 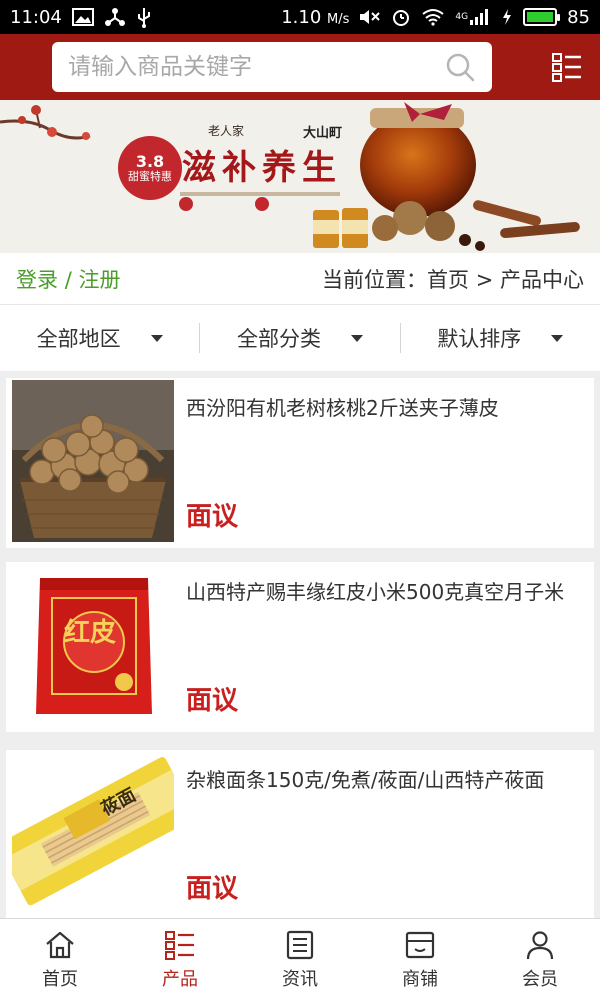 What do you see at coordinates (60, 959) in the screenshot?
I see `tab-home: 首页` at bounding box center [60, 959].